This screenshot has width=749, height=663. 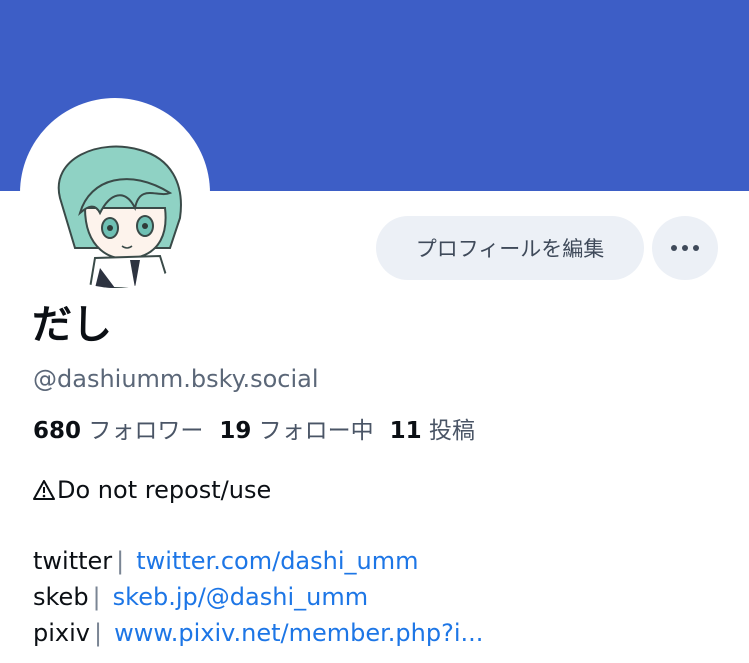 I want to click on more-options-button, so click(x=685, y=248).